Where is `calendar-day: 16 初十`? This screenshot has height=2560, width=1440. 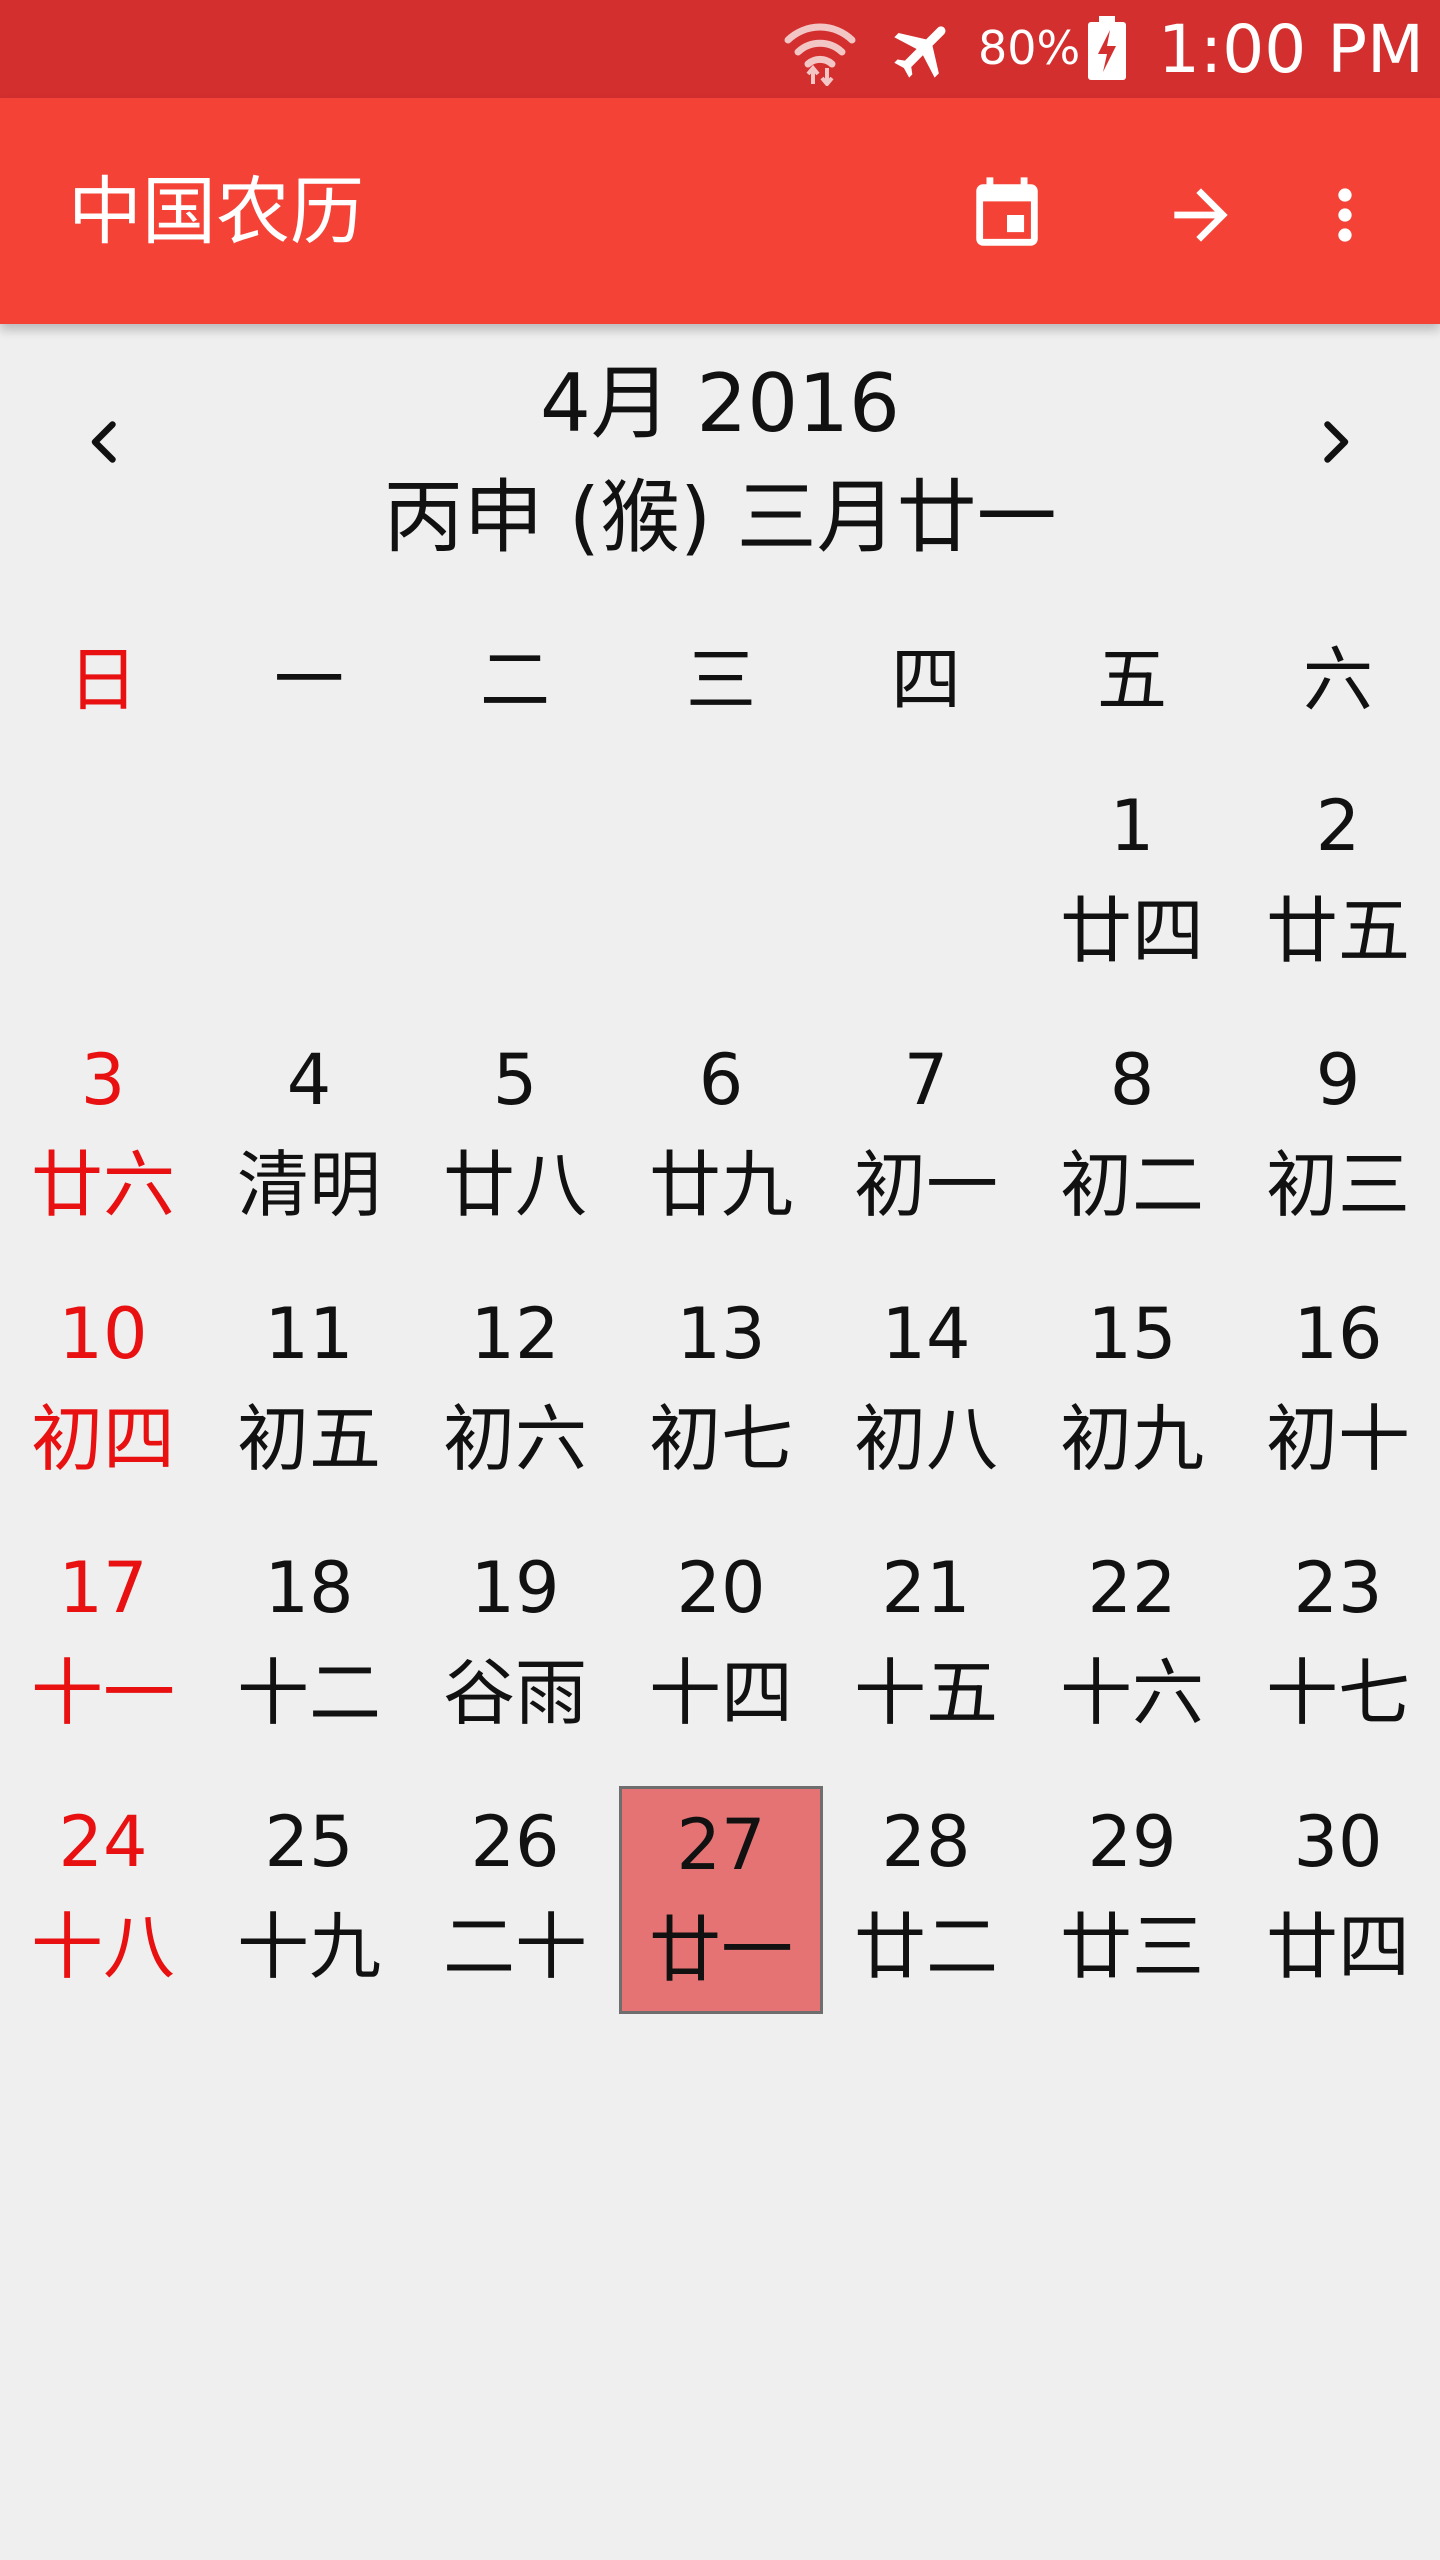
calendar-day: 16 初十 is located at coordinates (1338, 1392).